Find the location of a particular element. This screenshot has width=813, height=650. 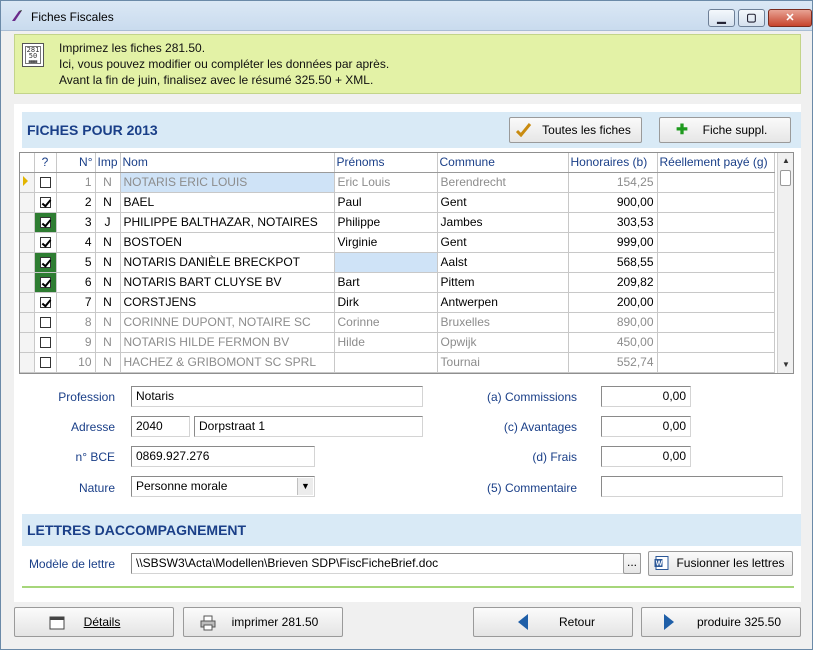

scroll-down-arrow-icon: ▼ is located at coordinates (785, 365).